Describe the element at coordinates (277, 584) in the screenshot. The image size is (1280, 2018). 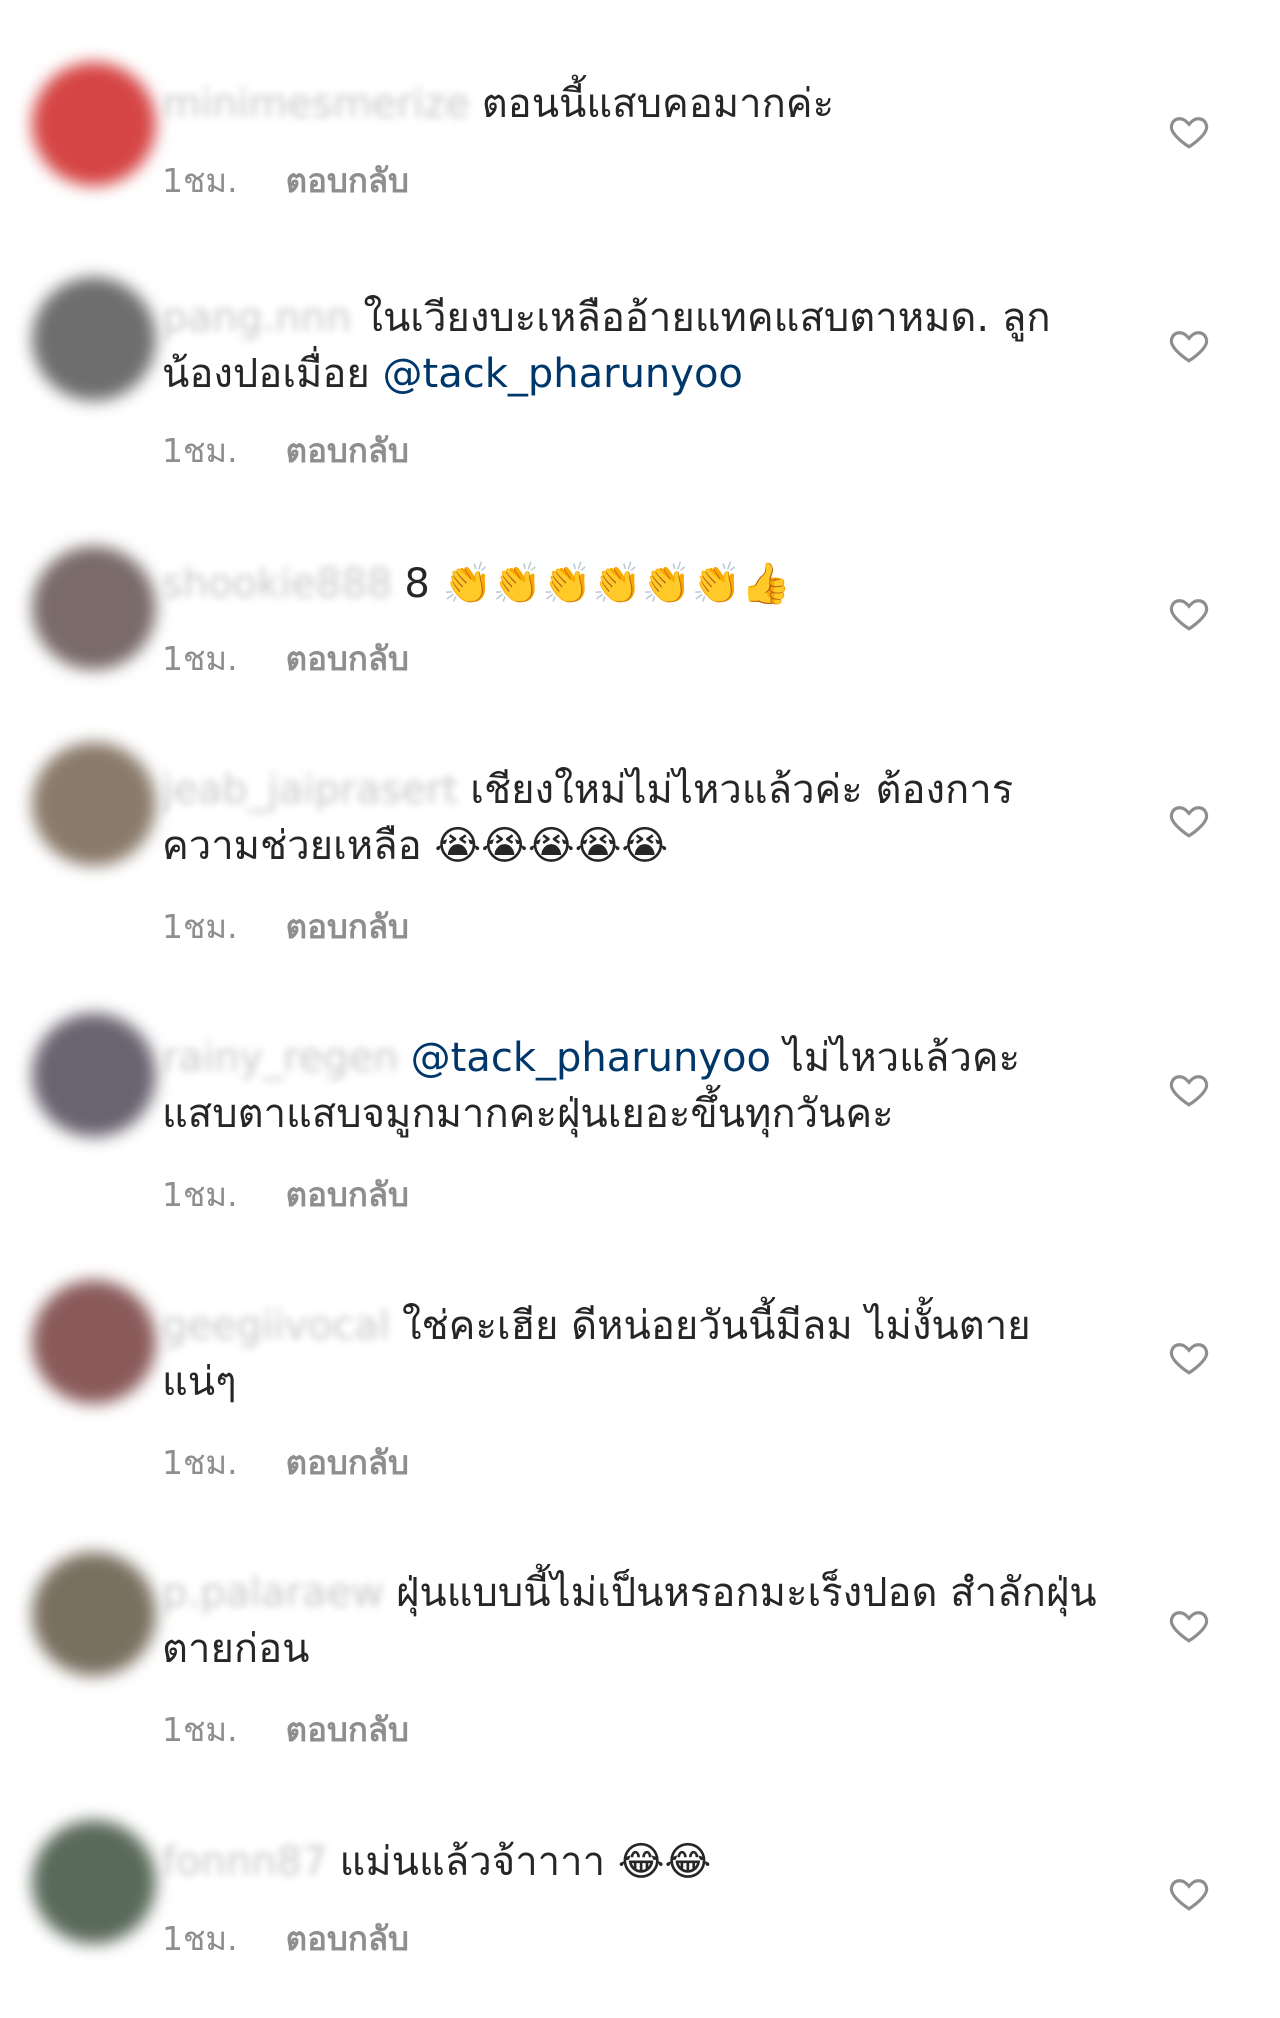
I see `username: shookie888` at that location.